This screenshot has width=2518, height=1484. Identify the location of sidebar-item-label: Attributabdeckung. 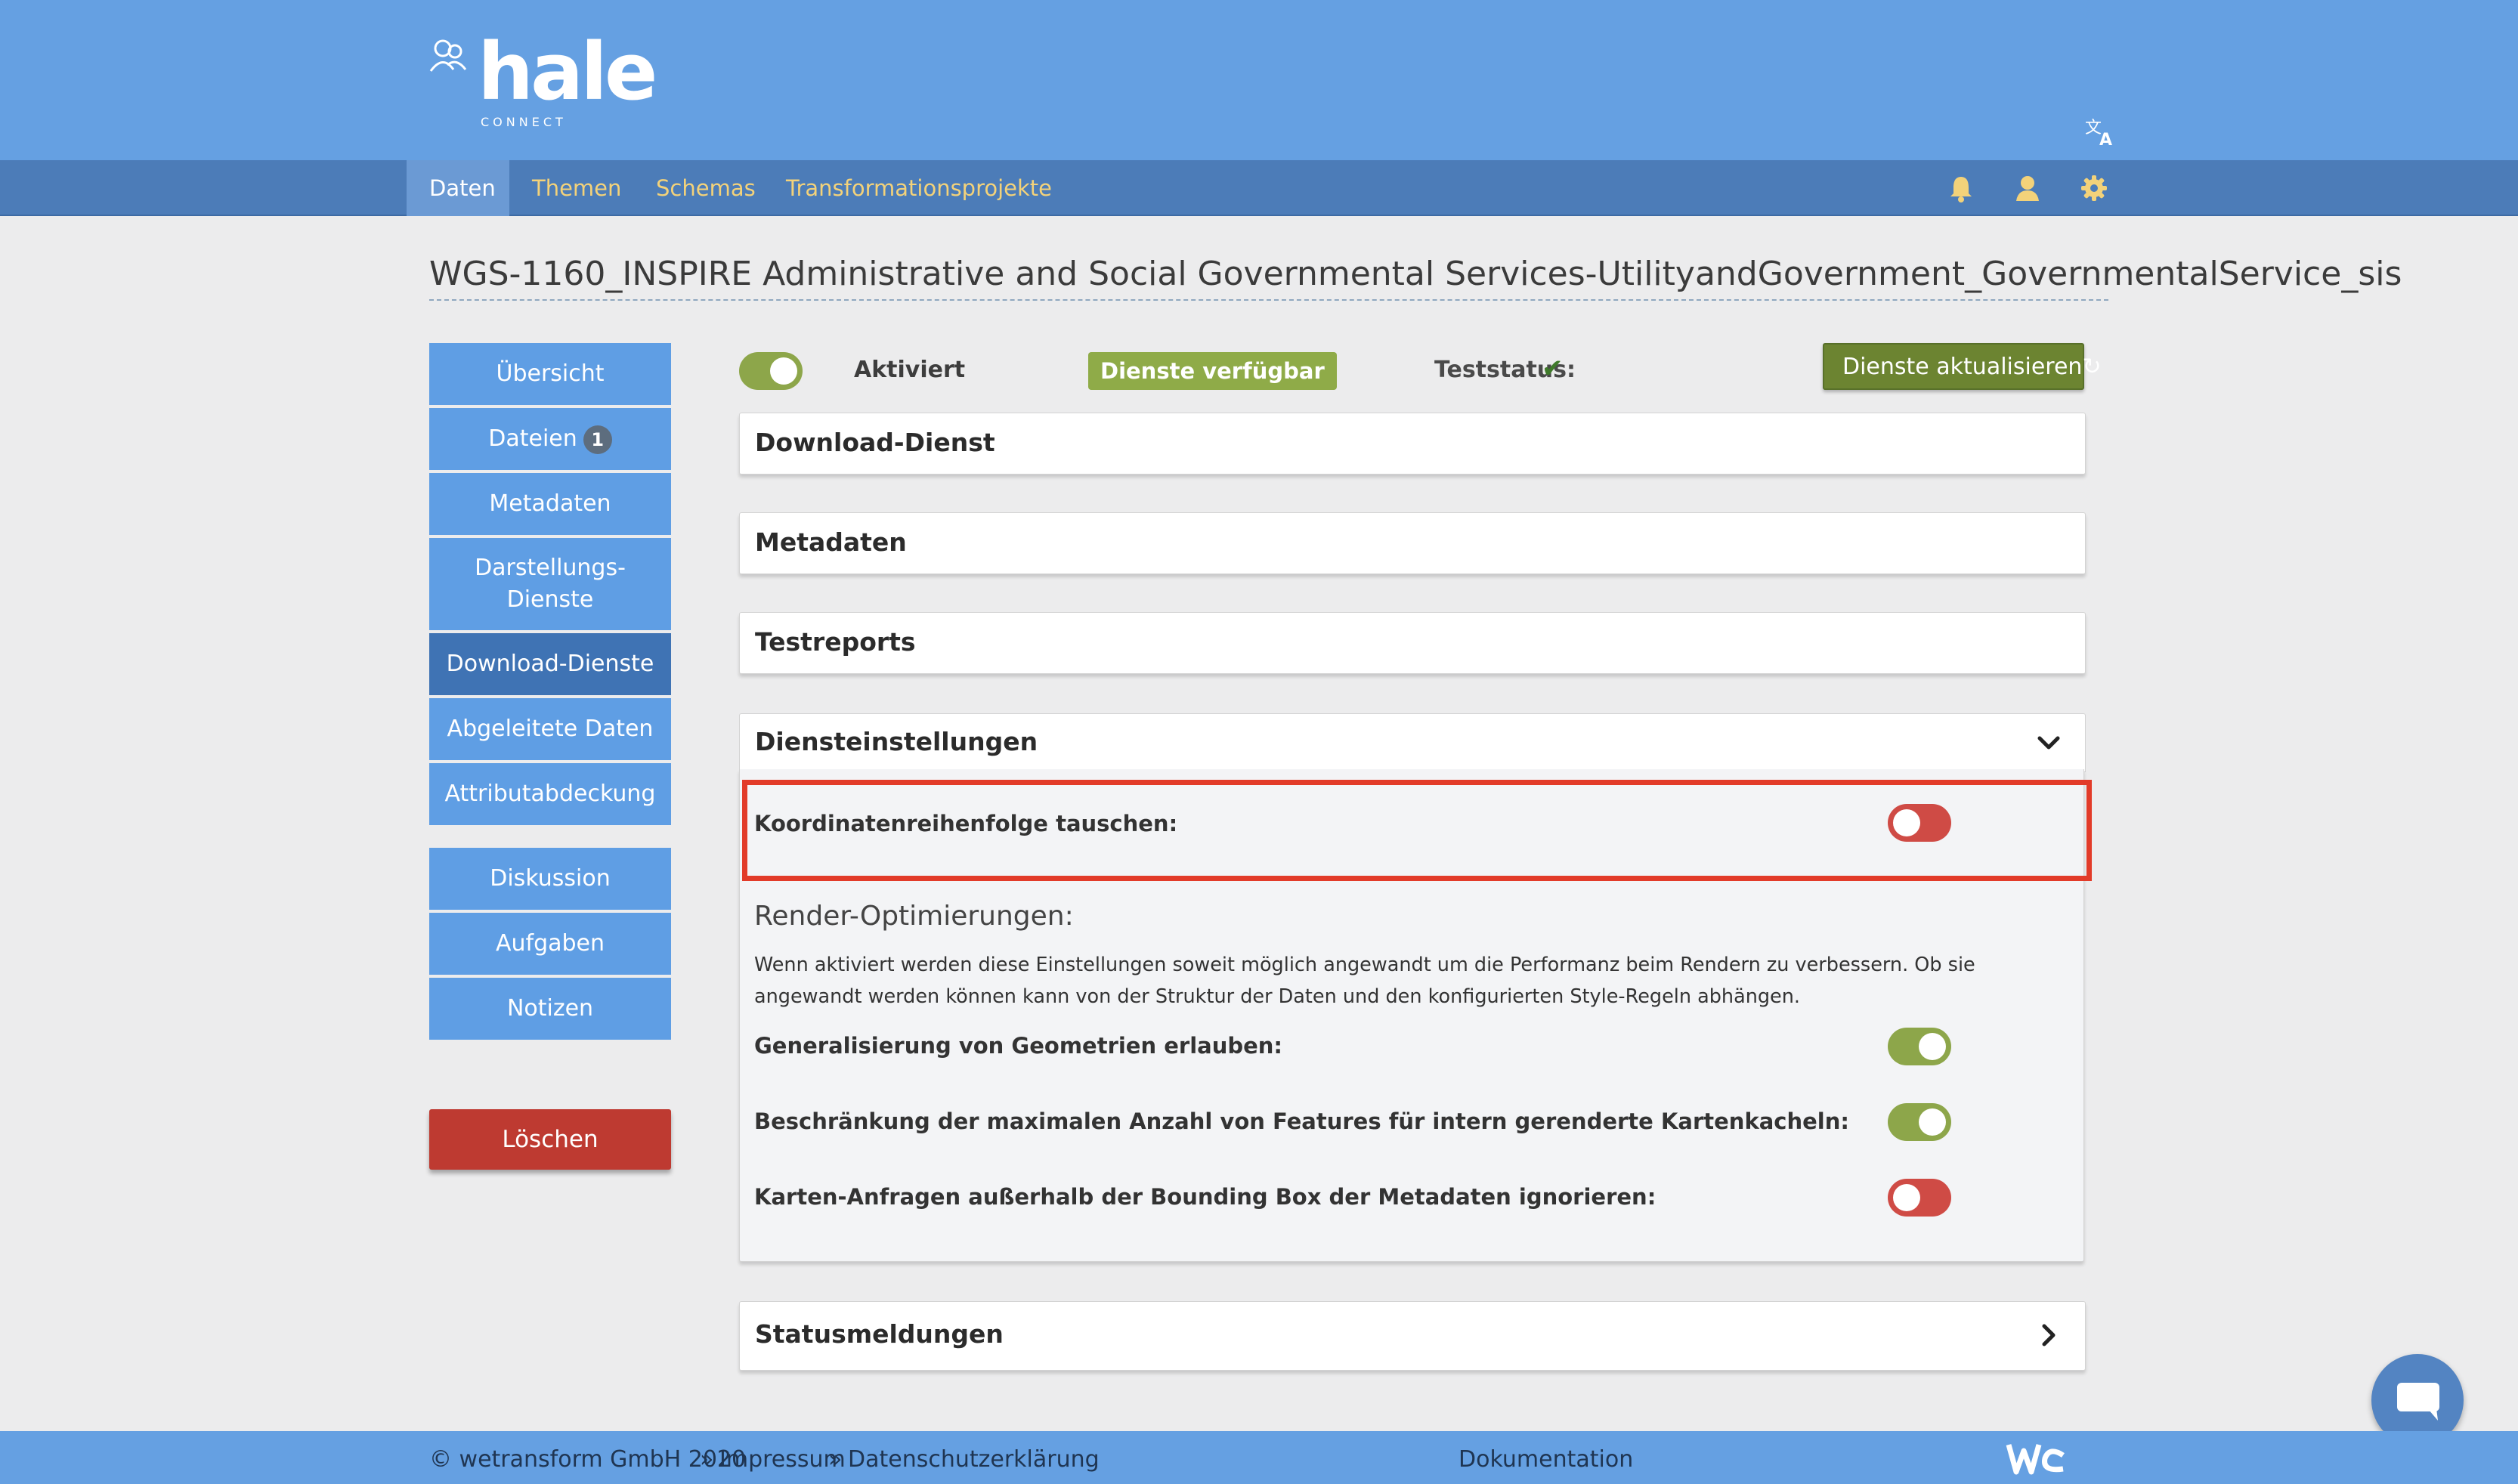
(550, 794).